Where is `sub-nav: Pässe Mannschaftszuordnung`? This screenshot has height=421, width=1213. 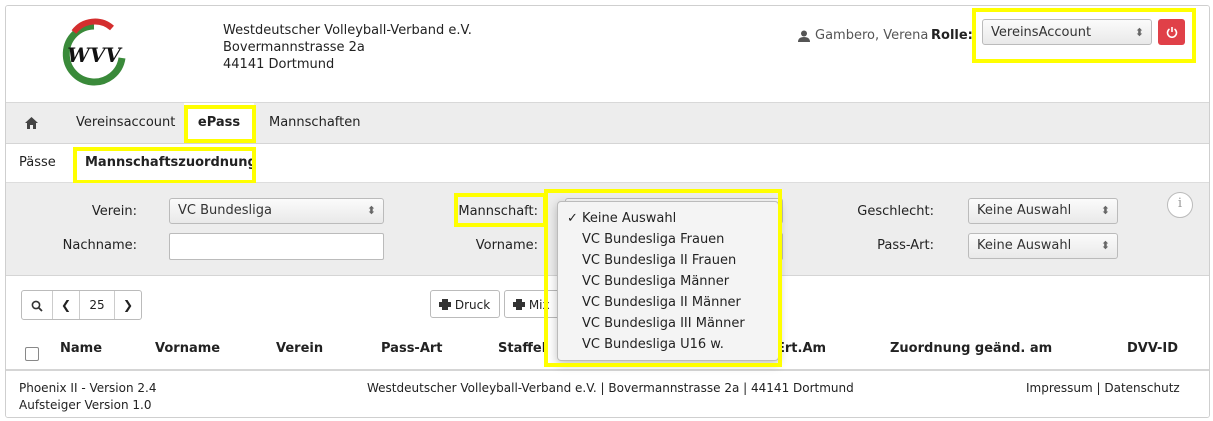
sub-nav: Pässe Mannschaftszuordnung is located at coordinates (607, 163).